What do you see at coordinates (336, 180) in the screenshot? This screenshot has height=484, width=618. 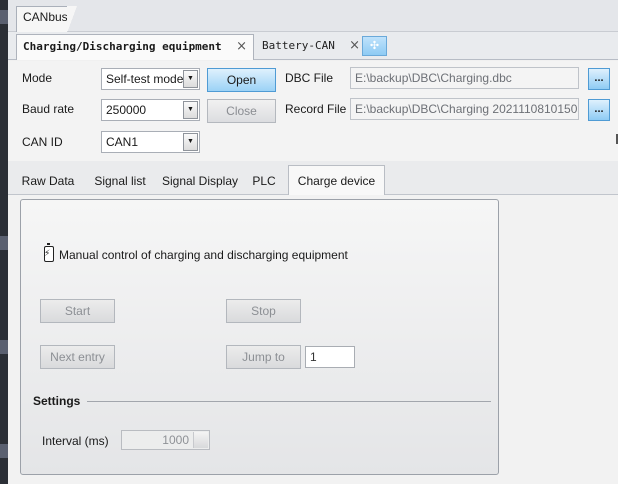 I see `tab-charge-device: Charge device` at bounding box center [336, 180].